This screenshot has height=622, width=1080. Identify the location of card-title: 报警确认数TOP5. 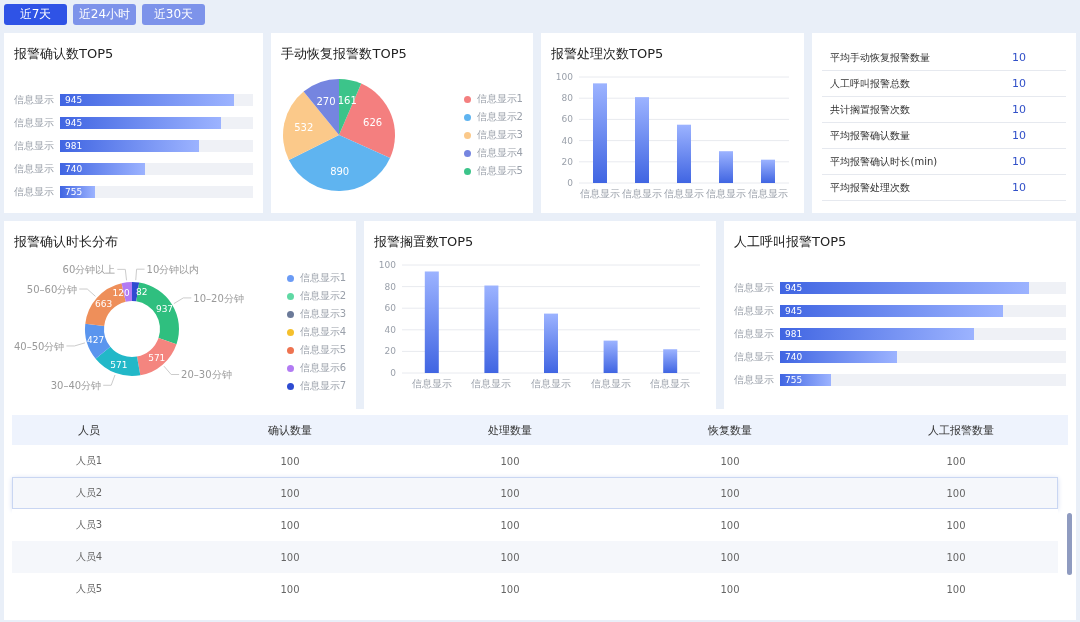
(64, 54).